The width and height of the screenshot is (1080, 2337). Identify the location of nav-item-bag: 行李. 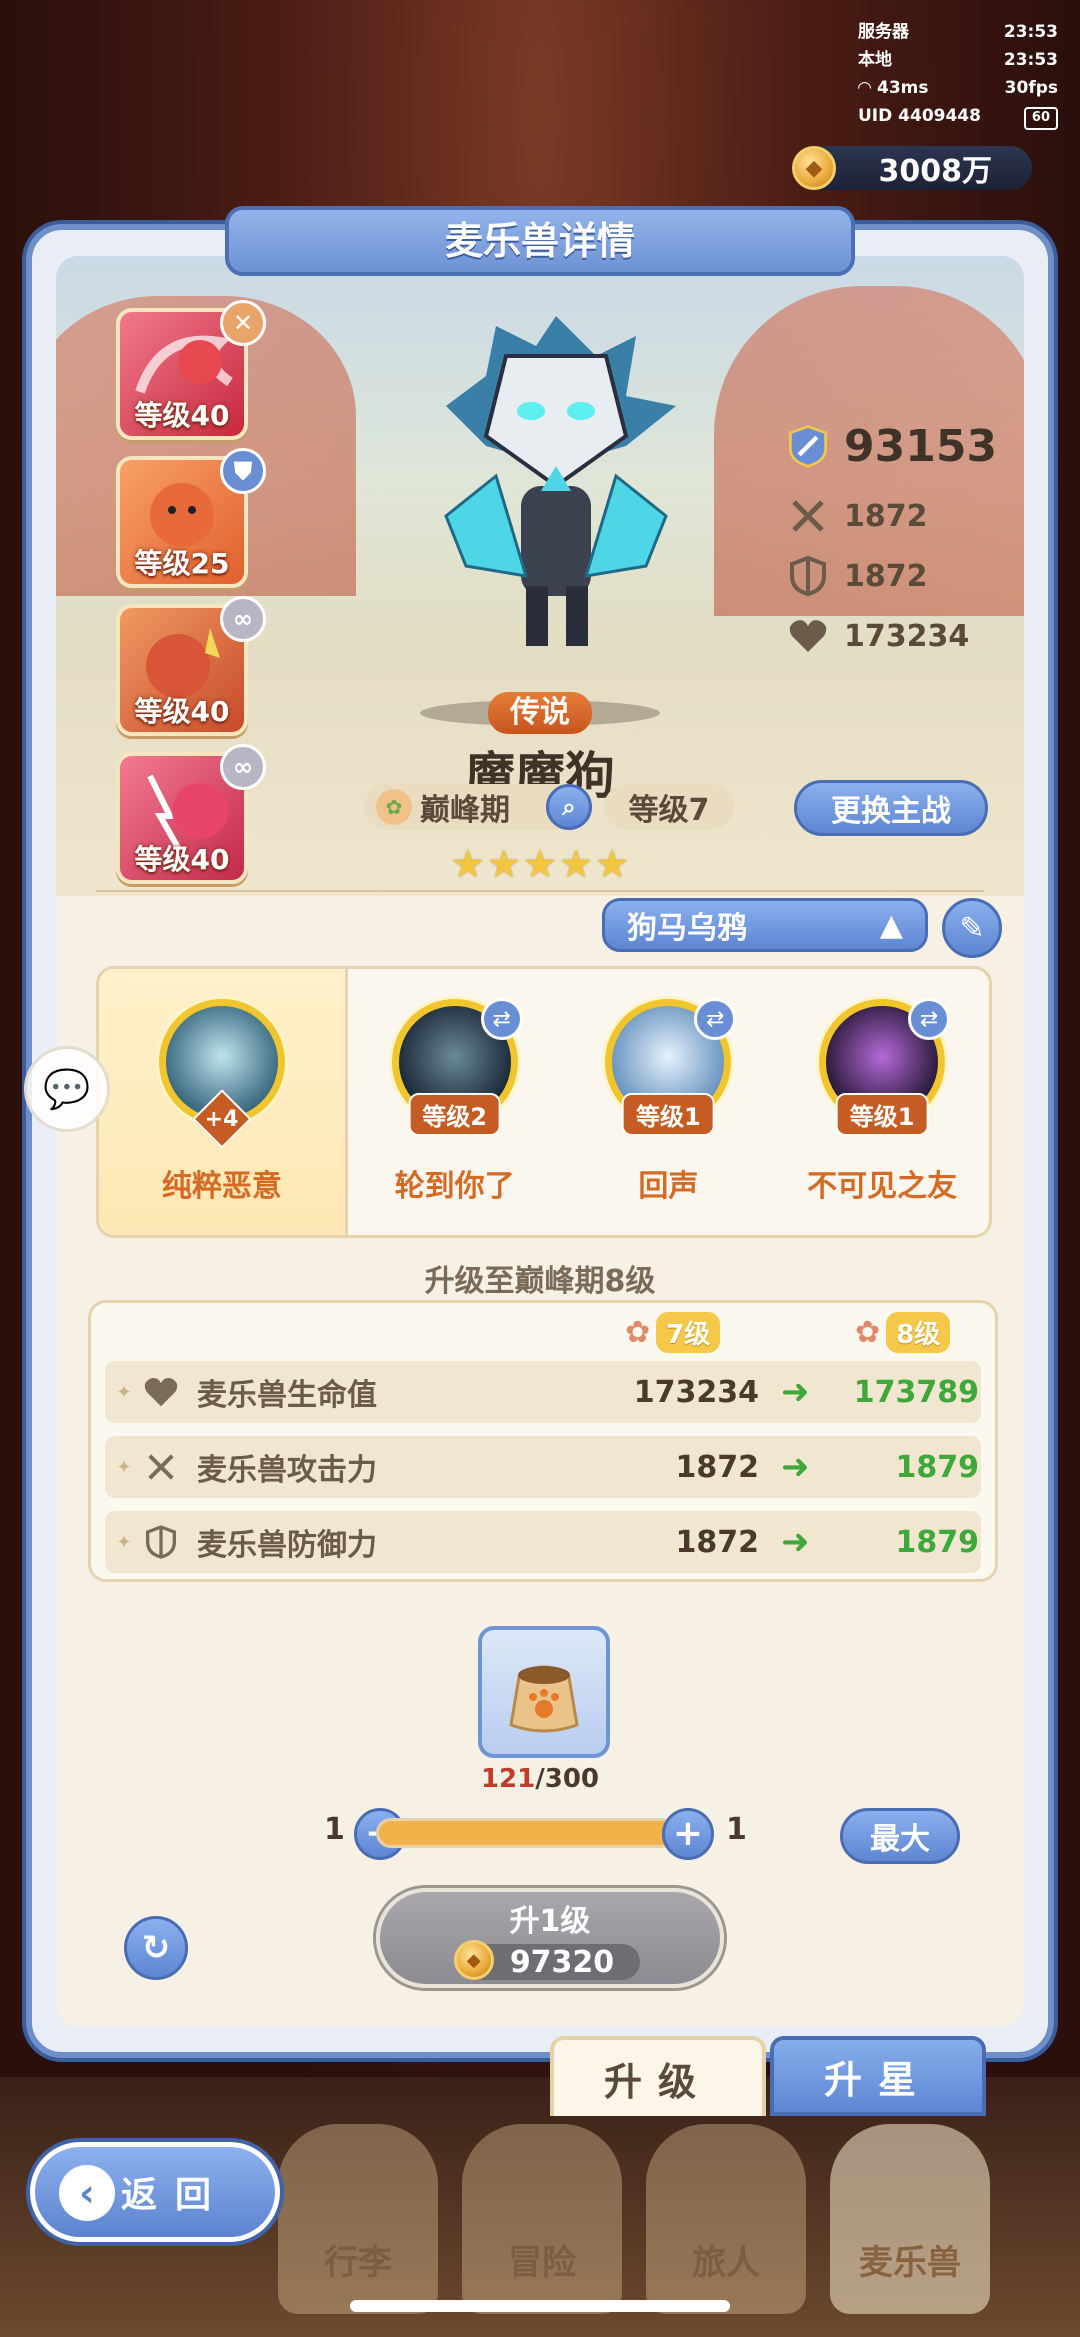
(358, 2219).